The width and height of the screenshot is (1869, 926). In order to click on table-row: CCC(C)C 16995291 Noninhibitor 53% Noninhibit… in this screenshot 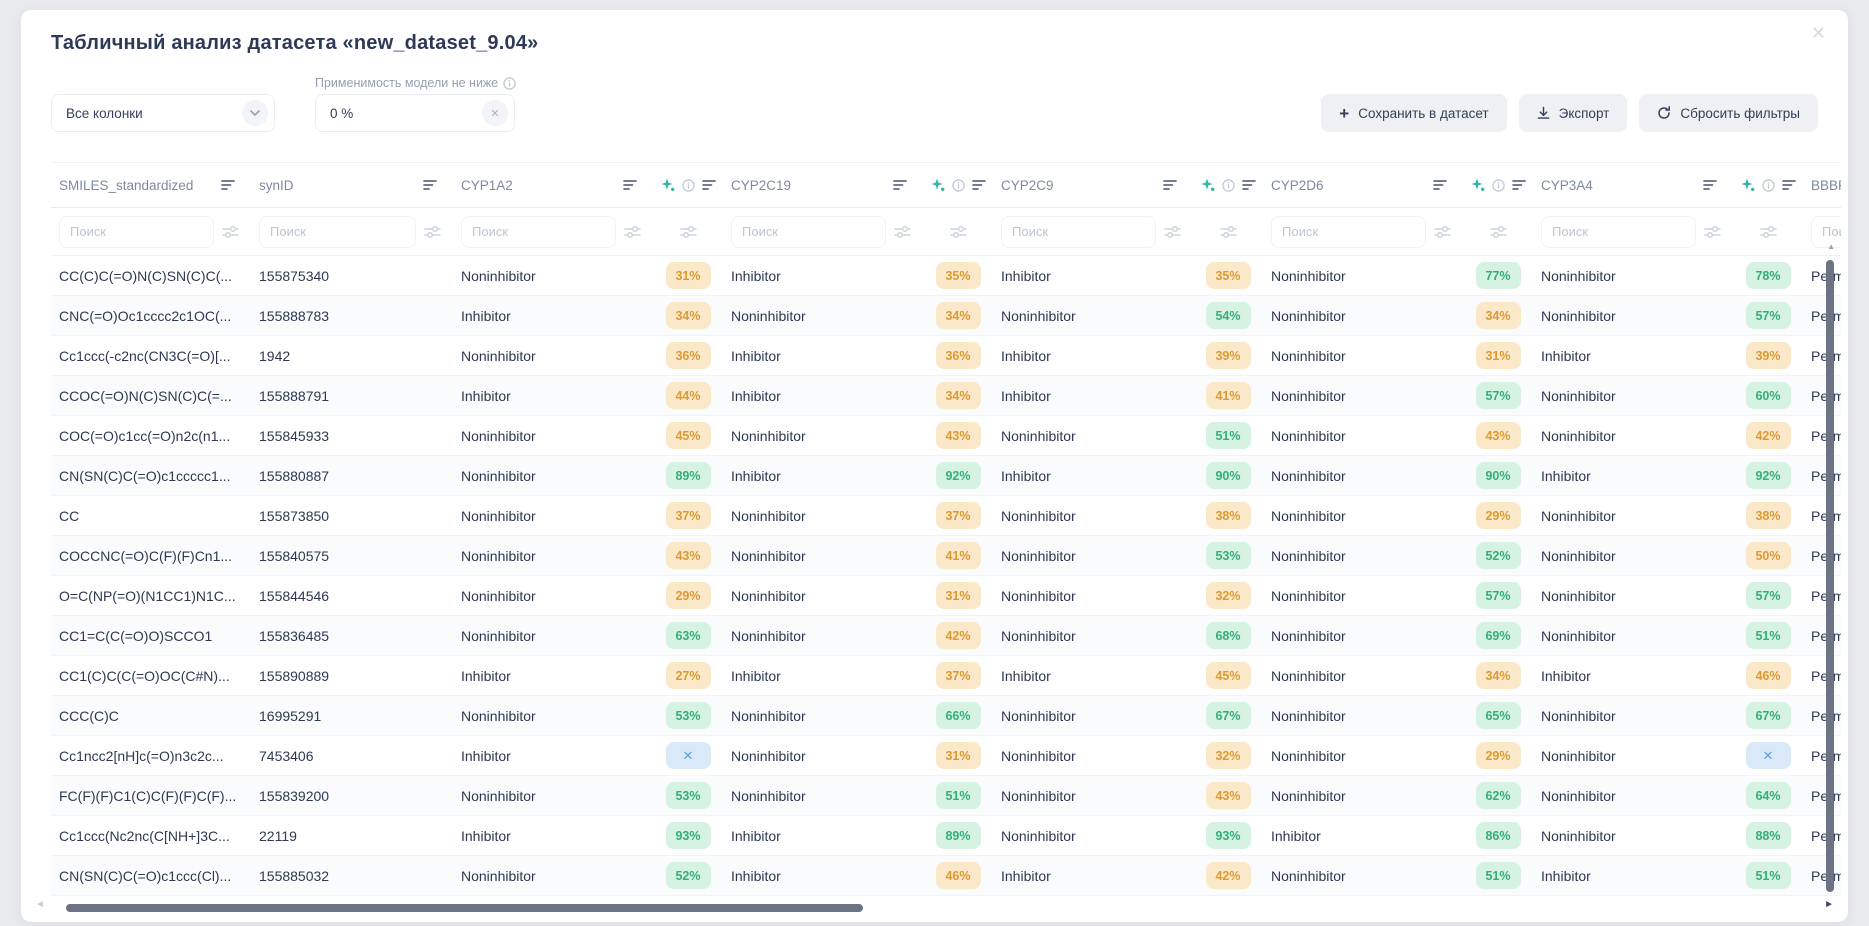, I will do `click(946, 716)`.